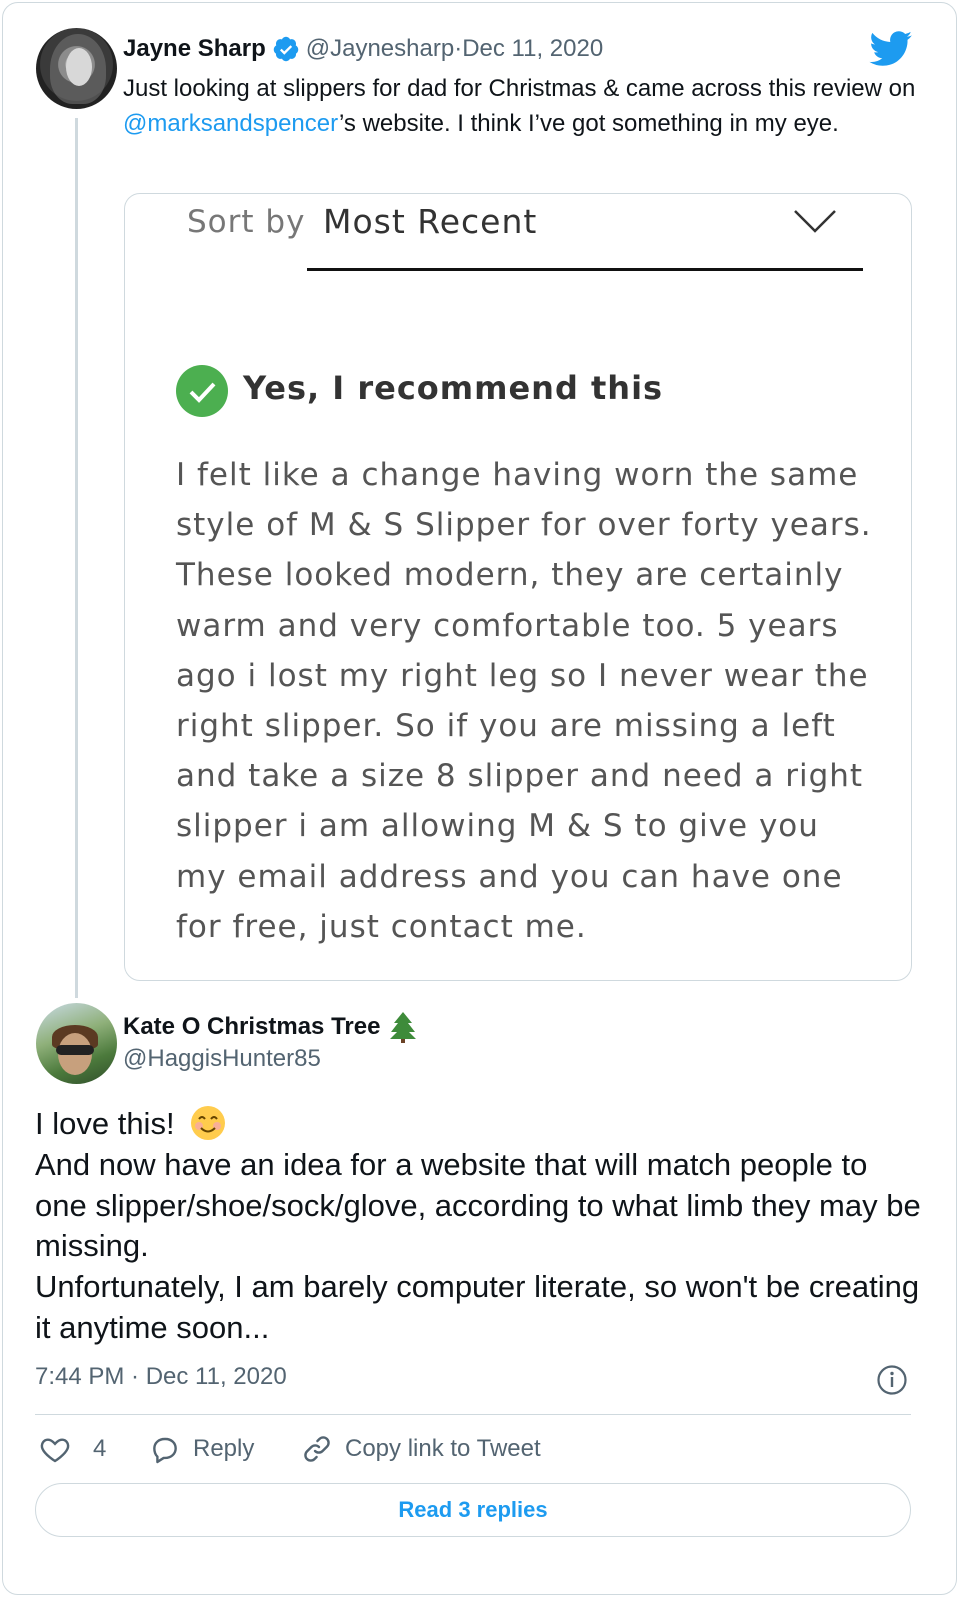 The image size is (962, 1600). What do you see at coordinates (532, 49) in the screenshot?
I see `tweet-date: Dec 11, 2020` at bounding box center [532, 49].